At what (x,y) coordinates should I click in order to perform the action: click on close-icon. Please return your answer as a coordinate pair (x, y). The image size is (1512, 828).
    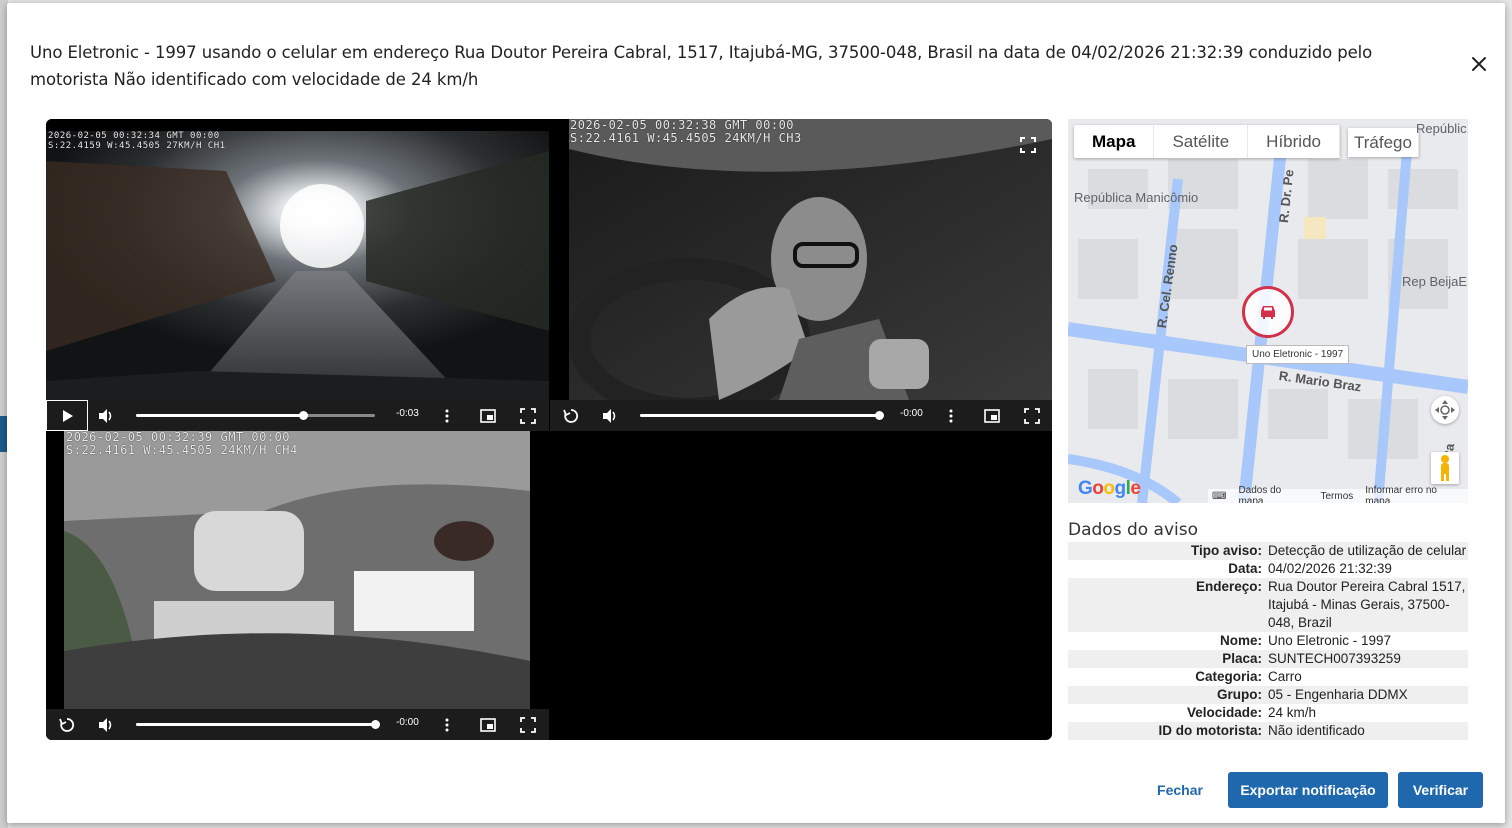
    Looking at the image, I should click on (1479, 64).